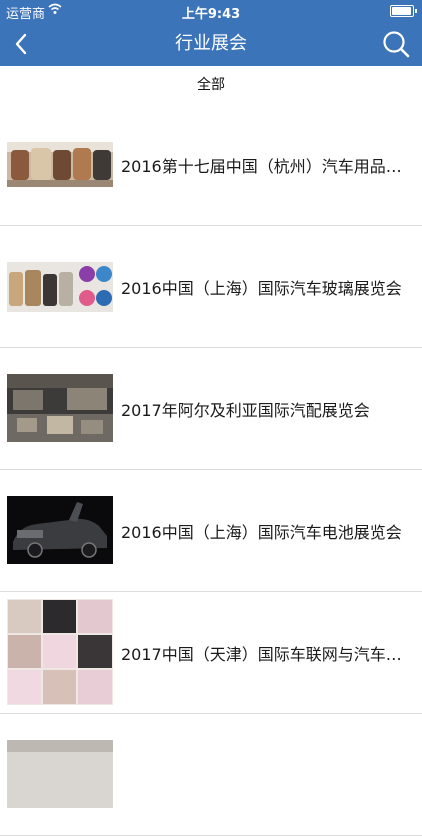  Describe the element at coordinates (264, 166) in the screenshot. I see `exhibition-title: 2016第十七届中国（杭州）汽车用品展览会` at that location.